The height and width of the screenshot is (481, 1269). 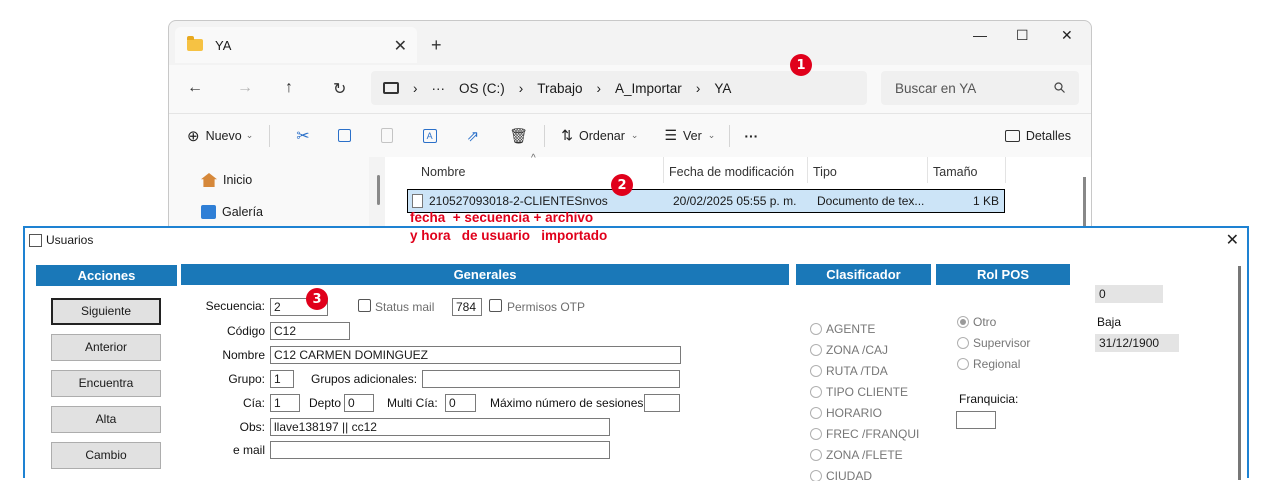 What do you see at coordinates (670, 135) in the screenshot?
I see `view-icon: ☰` at bounding box center [670, 135].